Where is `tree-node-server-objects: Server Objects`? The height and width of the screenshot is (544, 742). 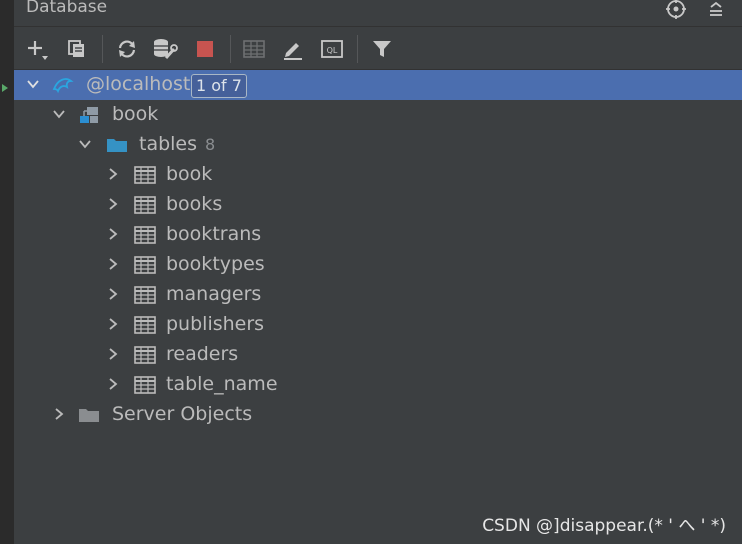
tree-node-server-objects: Server Objects is located at coordinates (378, 415).